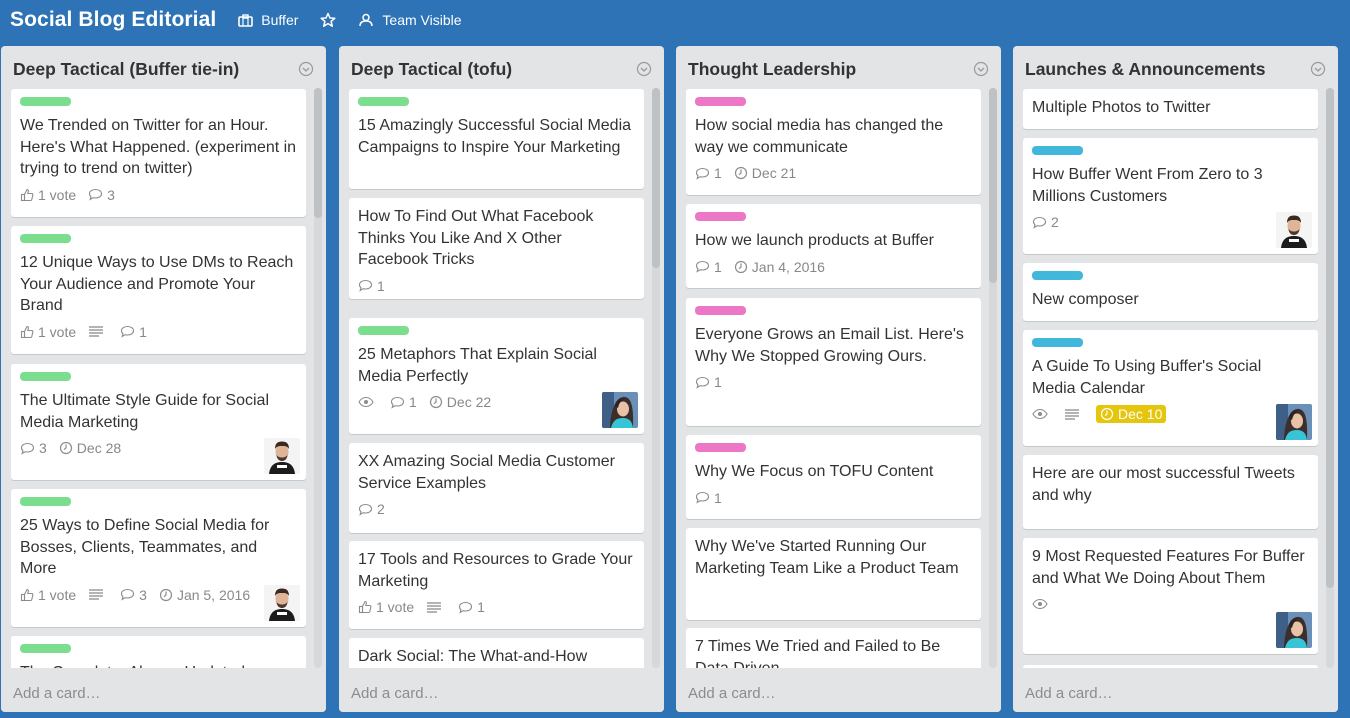 The width and height of the screenshot is (1350, 718). What do you see at coordinates (246, 20) in the screenshot?
I see `briefcase-icon` at bounding box center [246, 20].